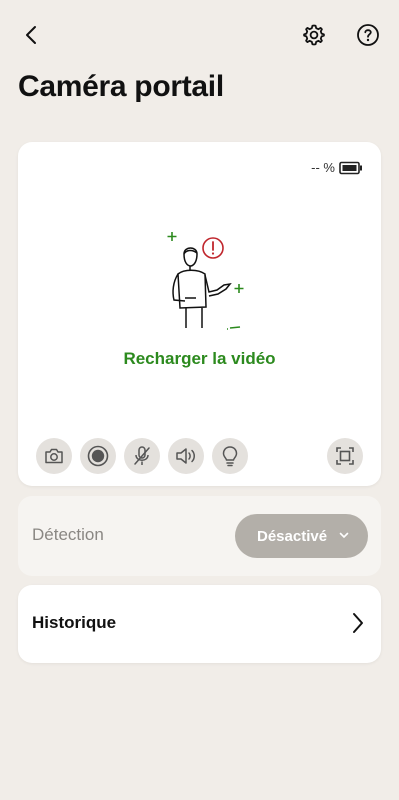 Image resolution: width=399 pixels, height=800 pixels. I want to click on microphone-muted-icon, so click(142, 455).